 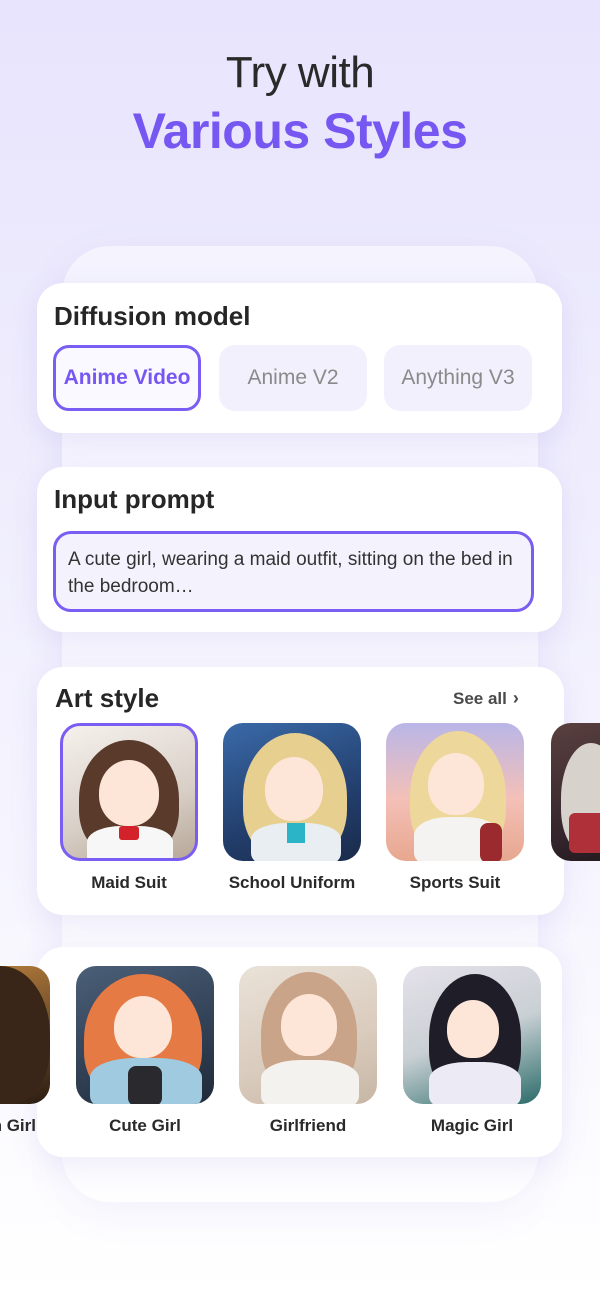 I want to click on style-item-maid-suit: Maid Suit, so click(x=129, y=807).